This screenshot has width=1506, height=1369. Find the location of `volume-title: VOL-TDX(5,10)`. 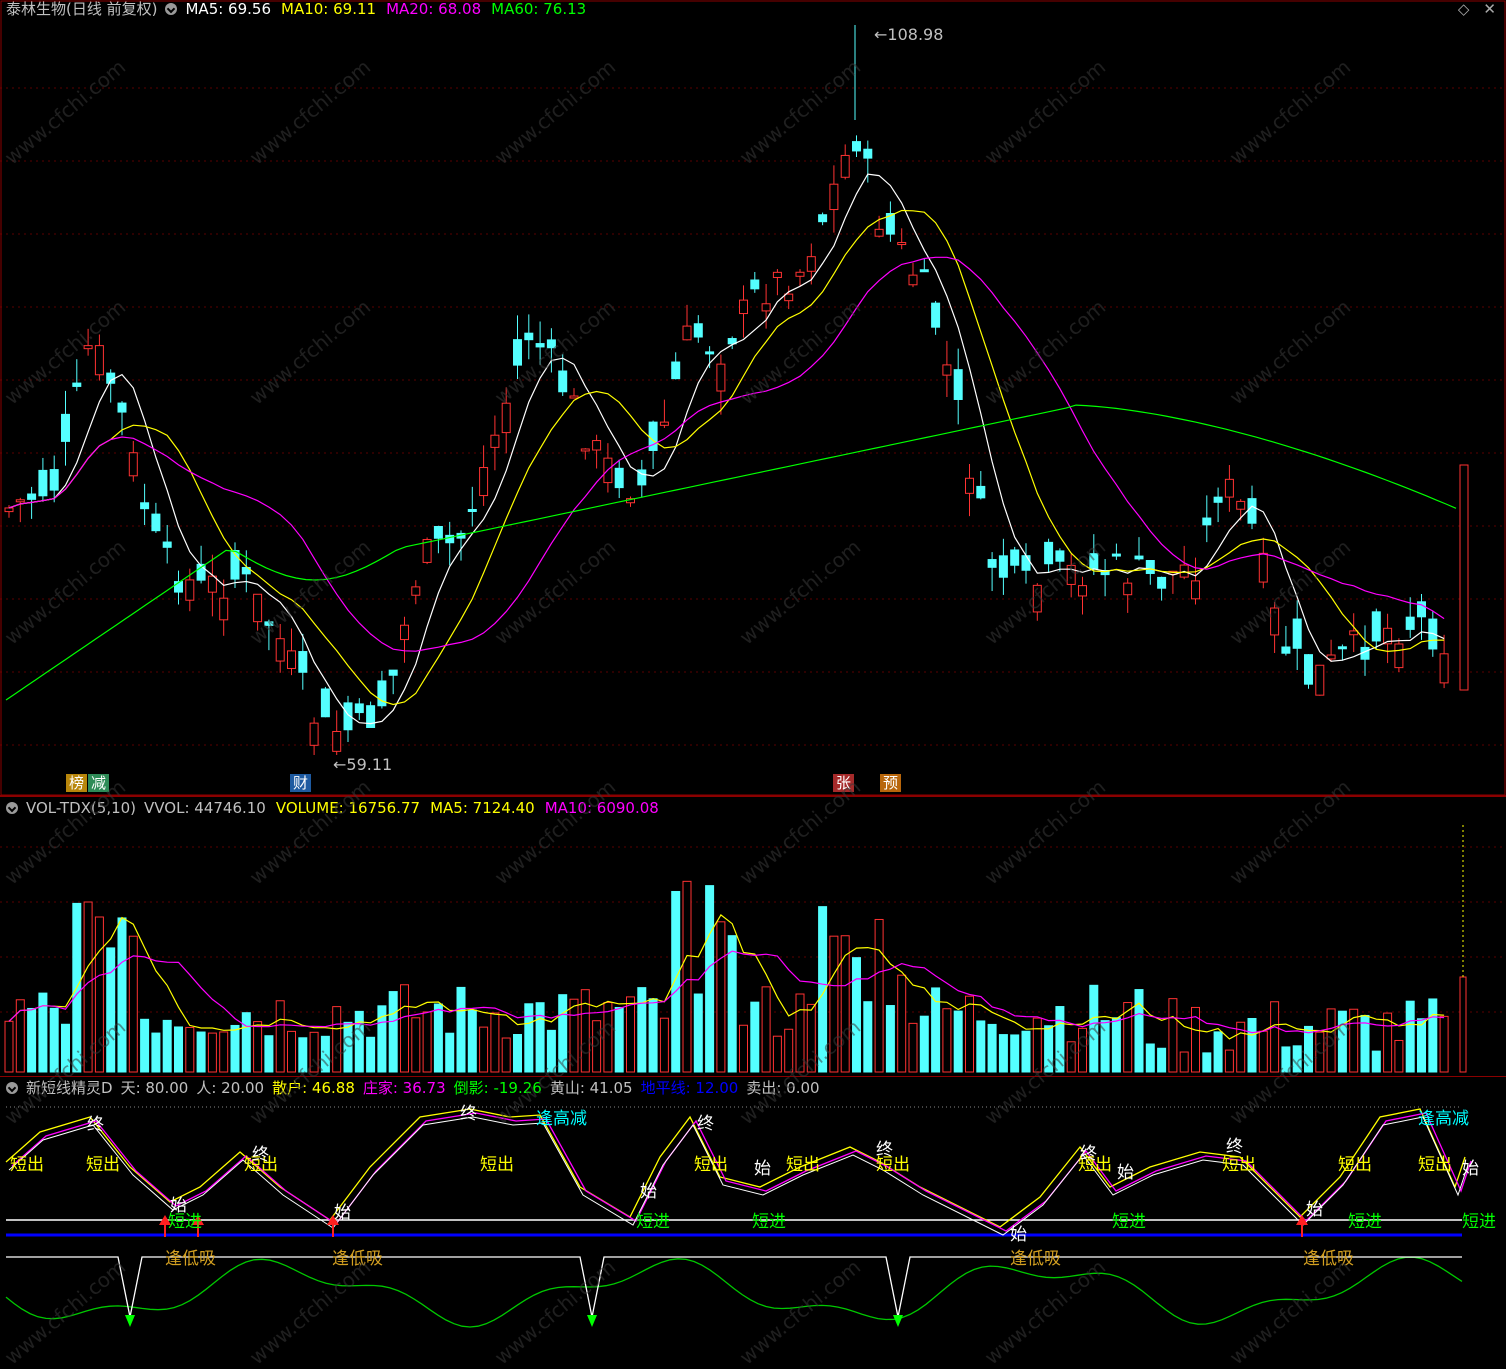

volume-title: VOL-TDX(5,10) is located at coordinates (81, 808).